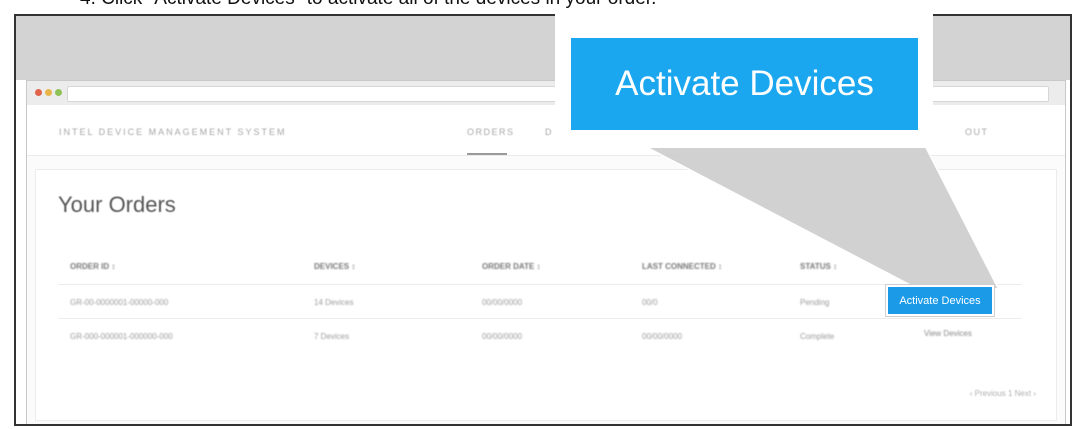 This screenshot has width=1078, height=429. What do you see at coordinates (940, 300) in the screenshot?
I see `activate-devices-button: Activate Devices` at bounding box center [940, 300].